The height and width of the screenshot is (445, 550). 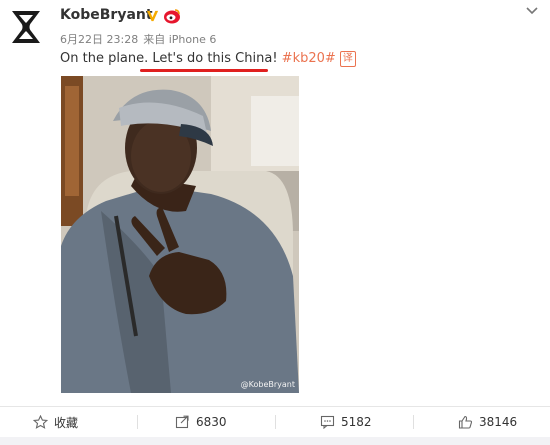 What do you see at coordinates (106, 58) in the screenshot?
I see `post-text-lead: On the plane.` at bounding box center [106, 58].